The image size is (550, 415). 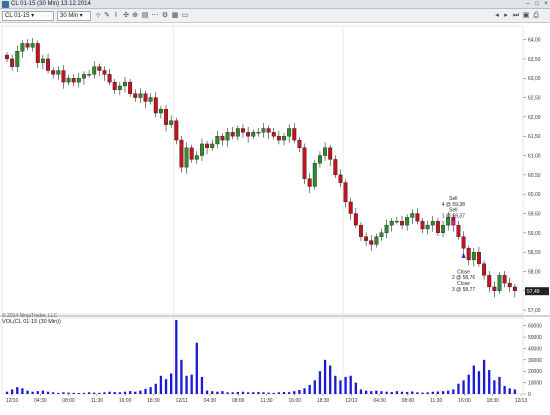 I want to click on volume-axis-label: 20000, so click(x=535, y=372).